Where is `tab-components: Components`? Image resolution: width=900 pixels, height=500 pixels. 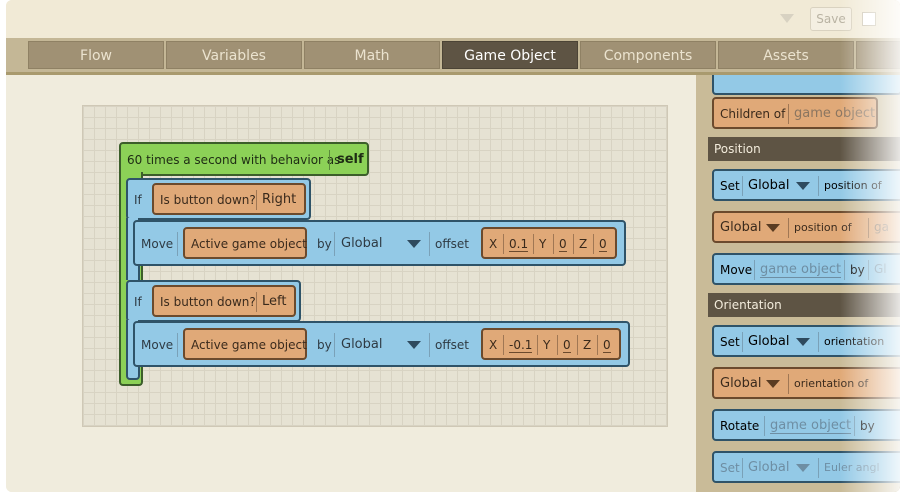
tab-components: Components is located at coordinates (648, 55).